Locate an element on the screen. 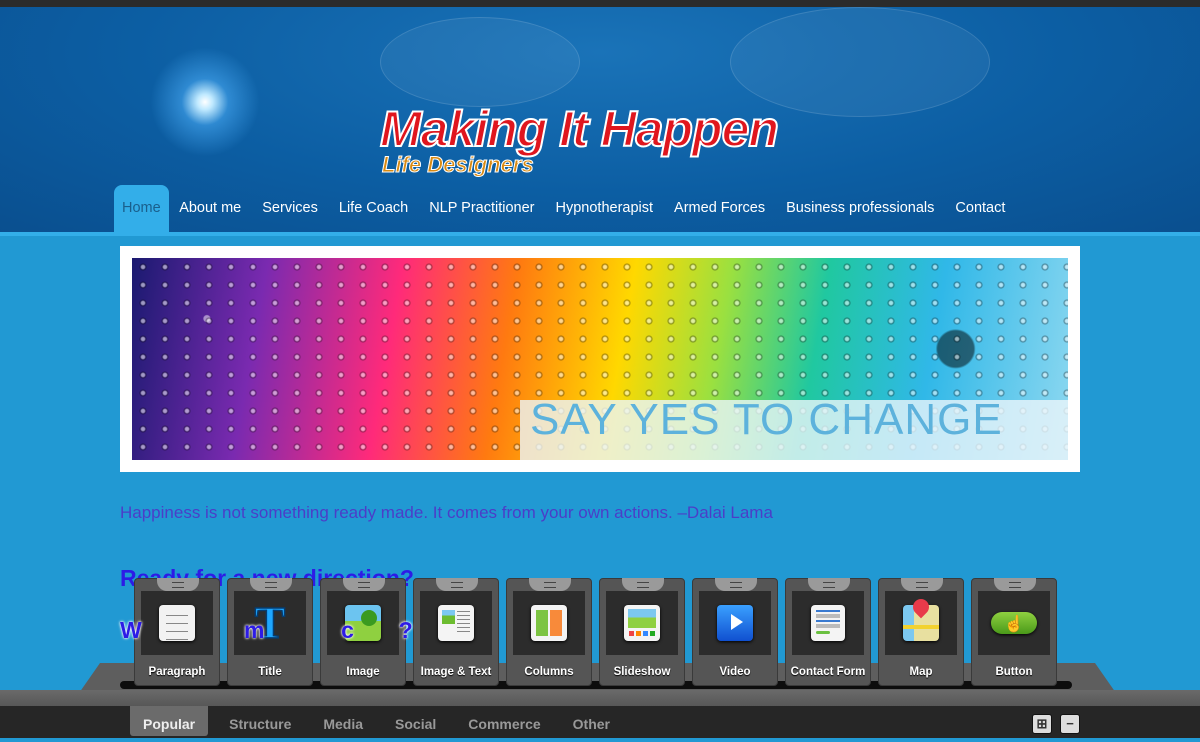 This screenshot has height=742, width=1200. button-icon: ☝ is located at coordinates (1014, 623).